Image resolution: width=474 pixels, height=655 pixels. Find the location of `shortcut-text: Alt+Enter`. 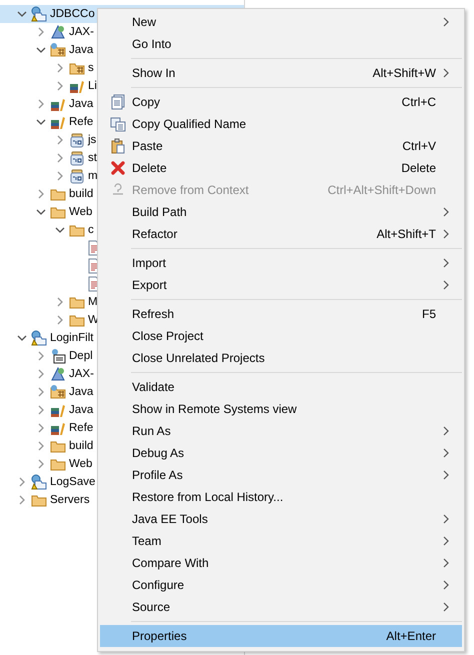

shortcut-text: Alt+Enter is located at coordinates (411, 636).